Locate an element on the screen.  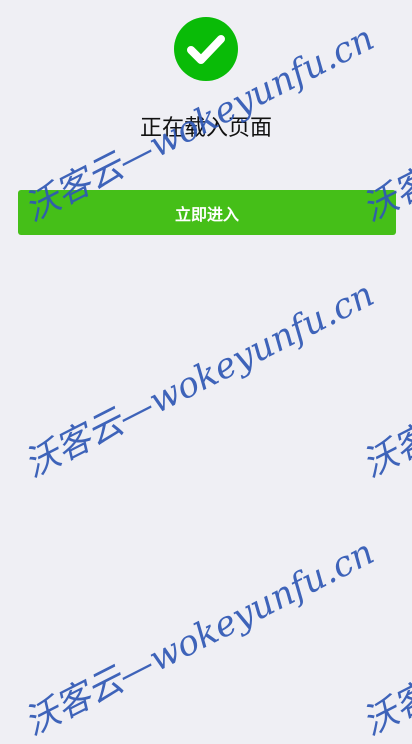
success-check-icon is located at coordinates (206, 49).